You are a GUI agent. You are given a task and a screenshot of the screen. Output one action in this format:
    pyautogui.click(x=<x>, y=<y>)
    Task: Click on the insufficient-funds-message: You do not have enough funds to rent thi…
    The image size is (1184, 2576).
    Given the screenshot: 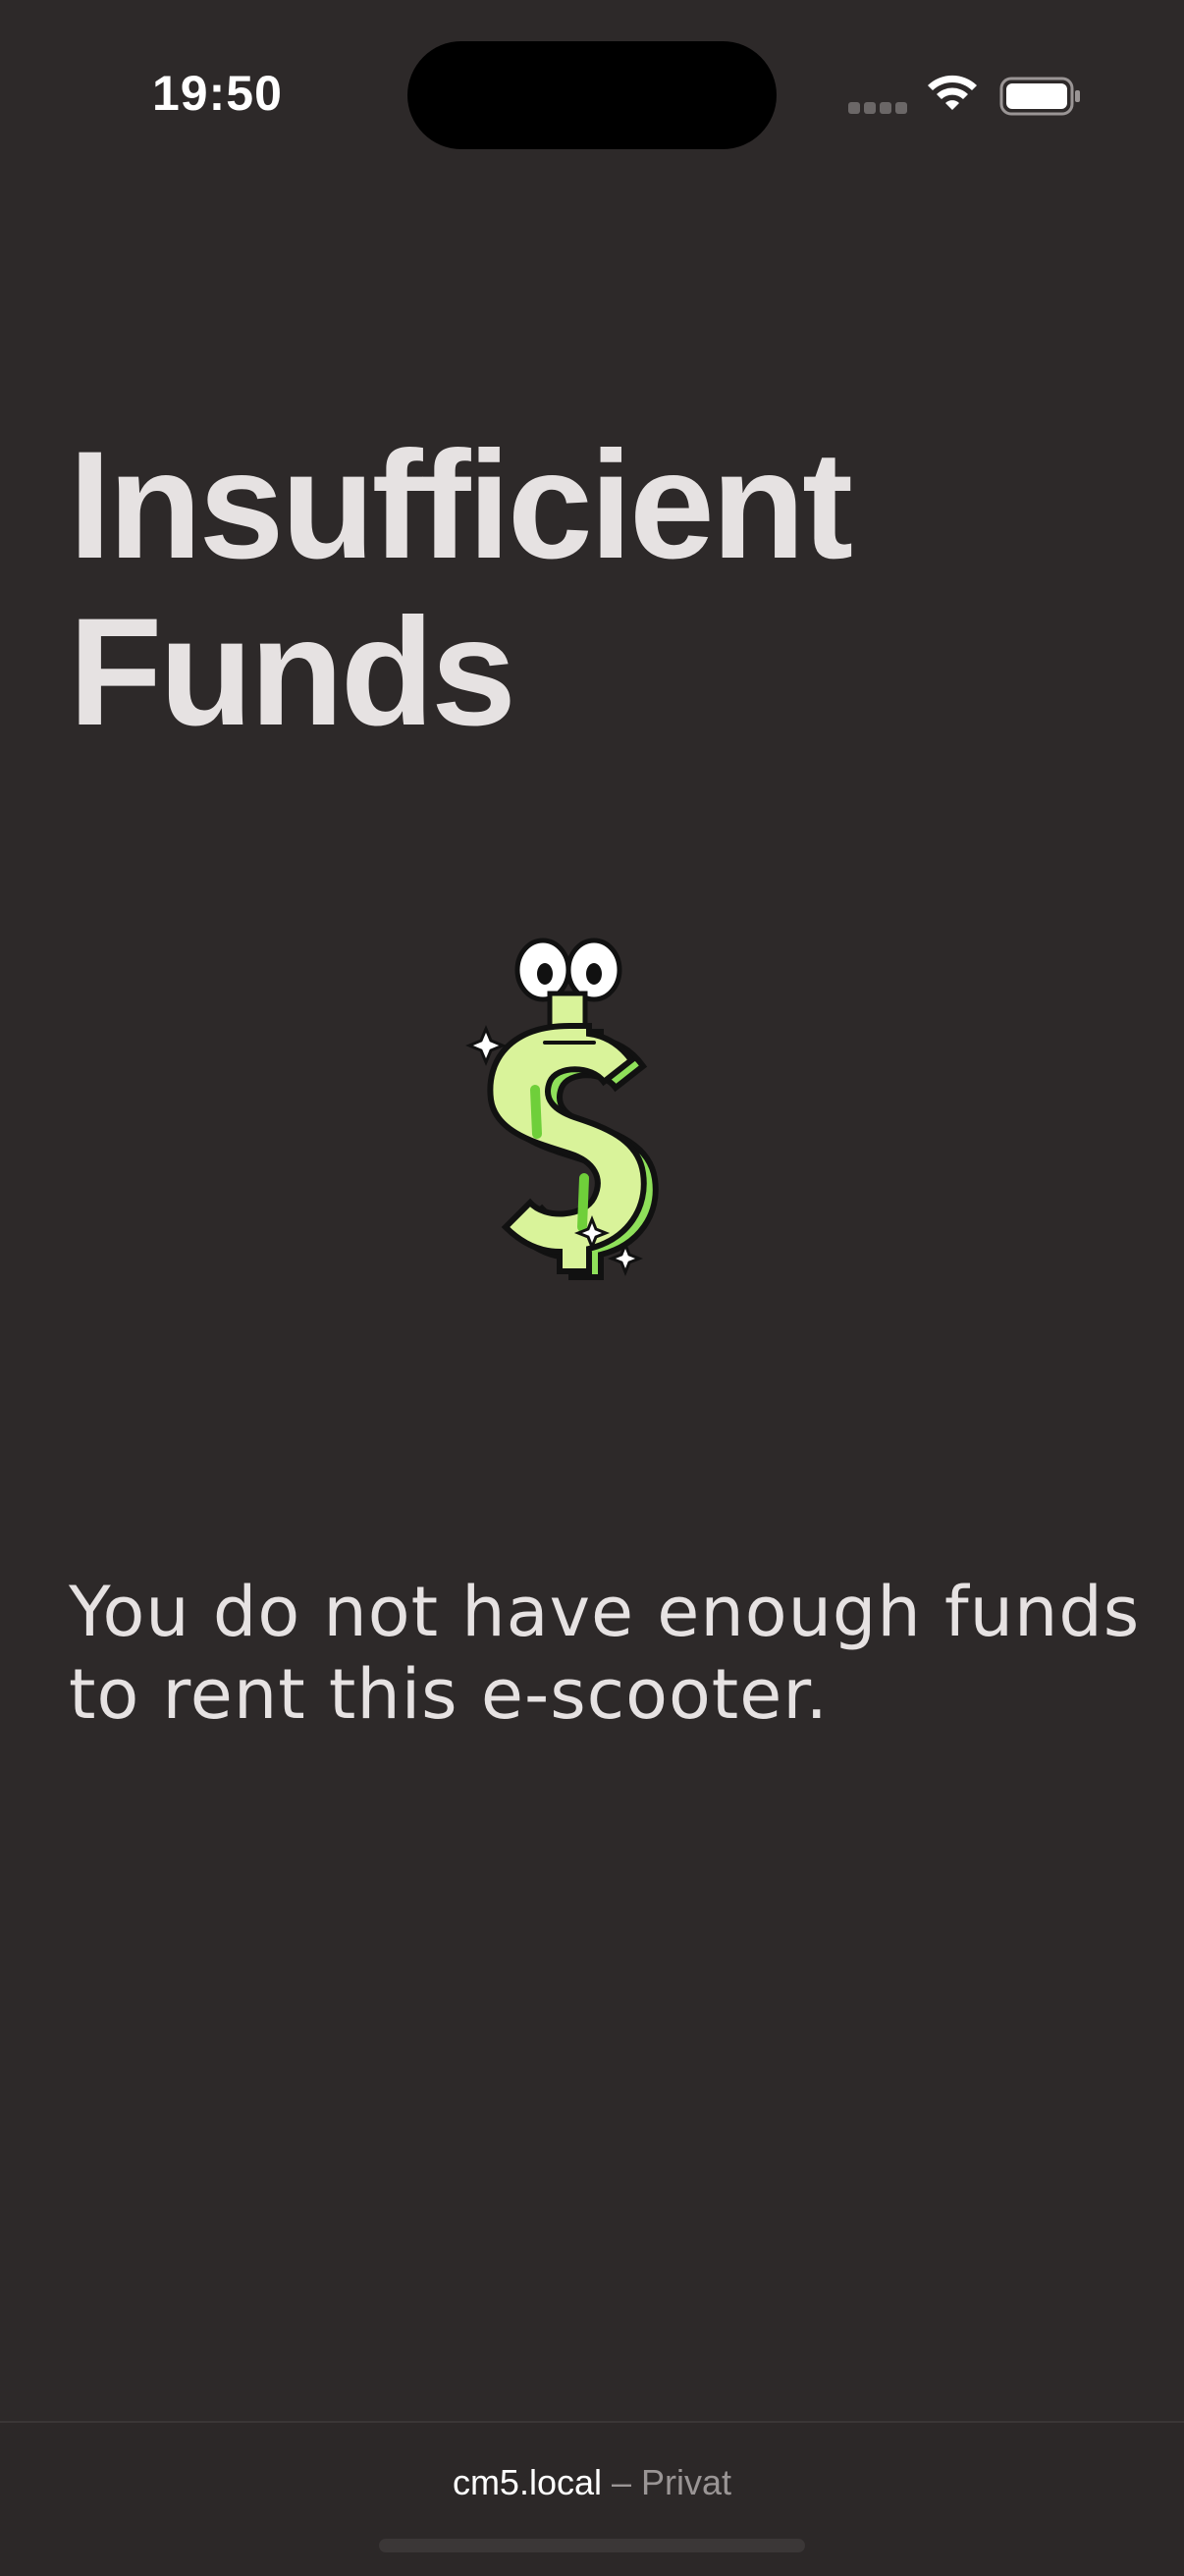 What is the action you would take?
    pyautogui.click(x=605, y=1653)
    